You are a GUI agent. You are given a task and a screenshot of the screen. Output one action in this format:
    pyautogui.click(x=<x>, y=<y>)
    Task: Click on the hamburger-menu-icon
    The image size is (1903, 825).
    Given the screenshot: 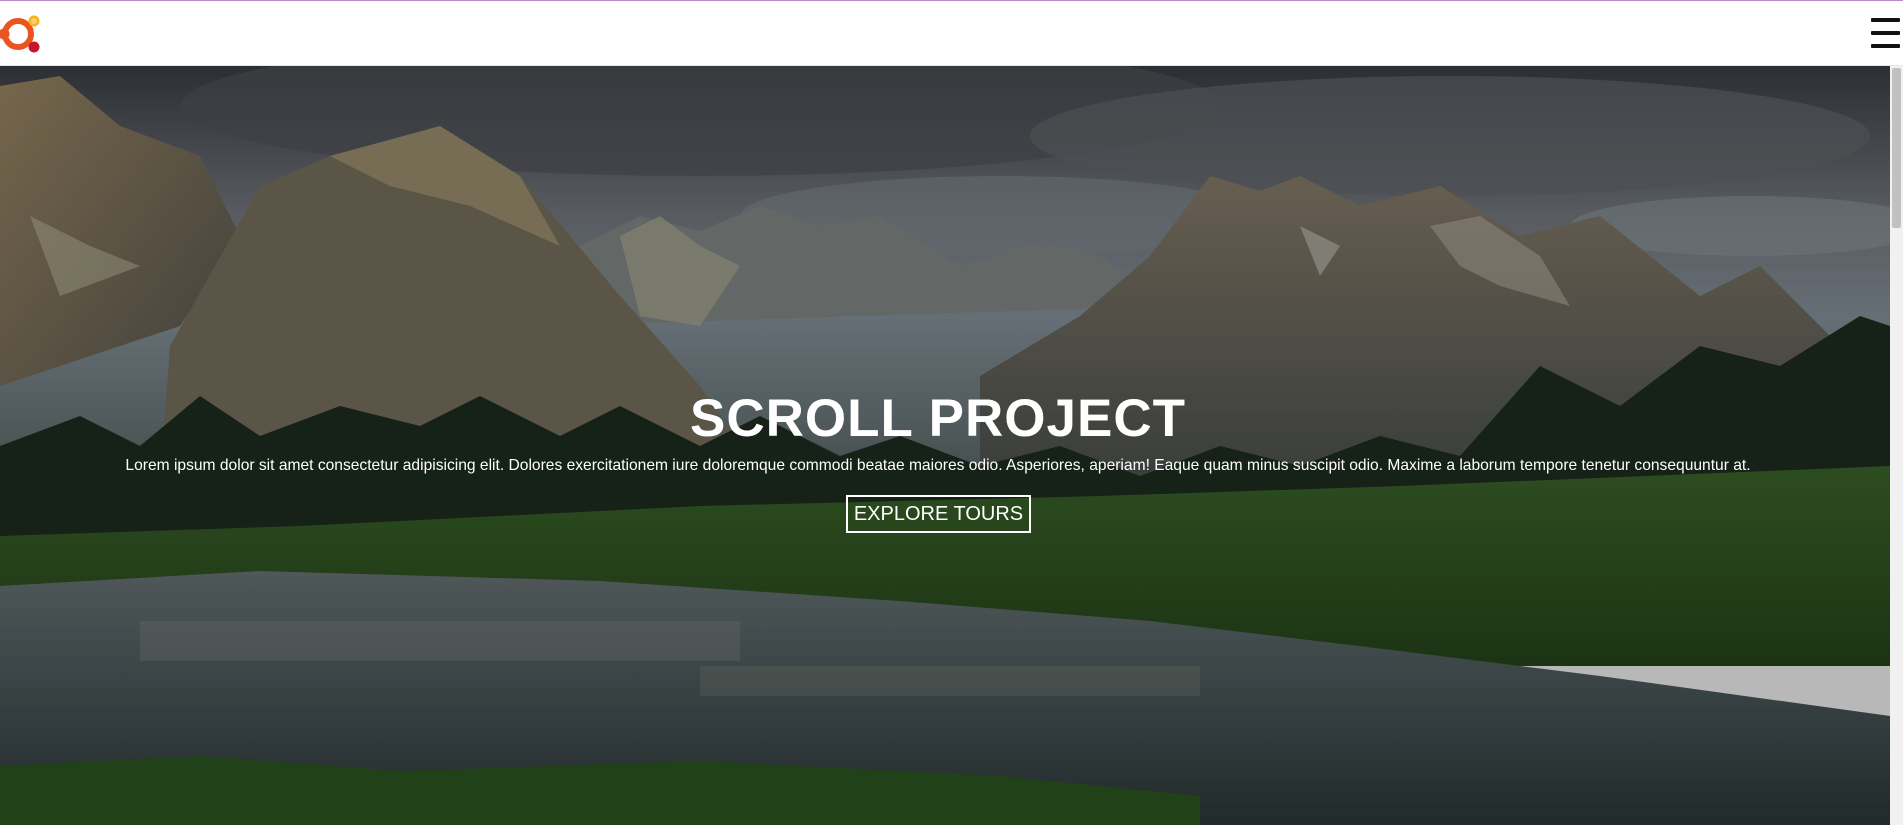 What is the action you would take?
    pyautogui.click(x=1887, y=33)
    